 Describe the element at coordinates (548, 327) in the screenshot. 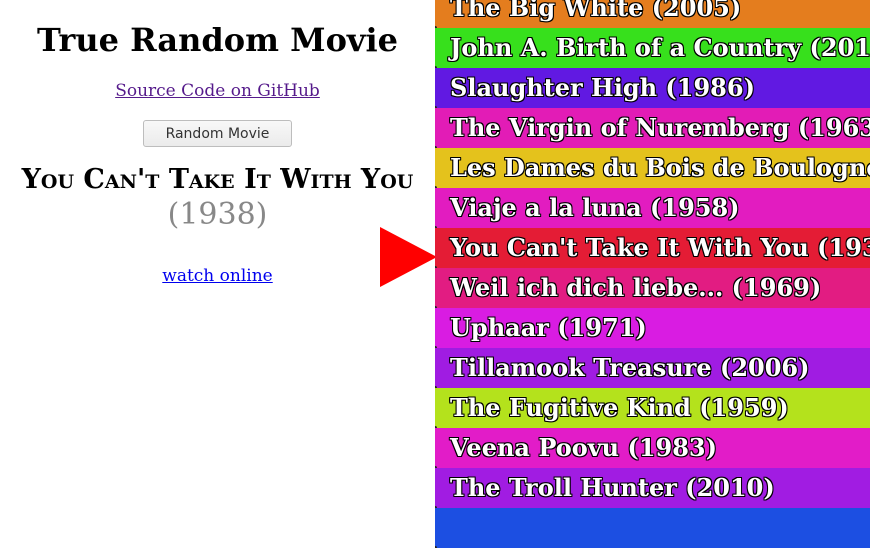

I see `reel-item-label: Uphaar (1971)` at that location.